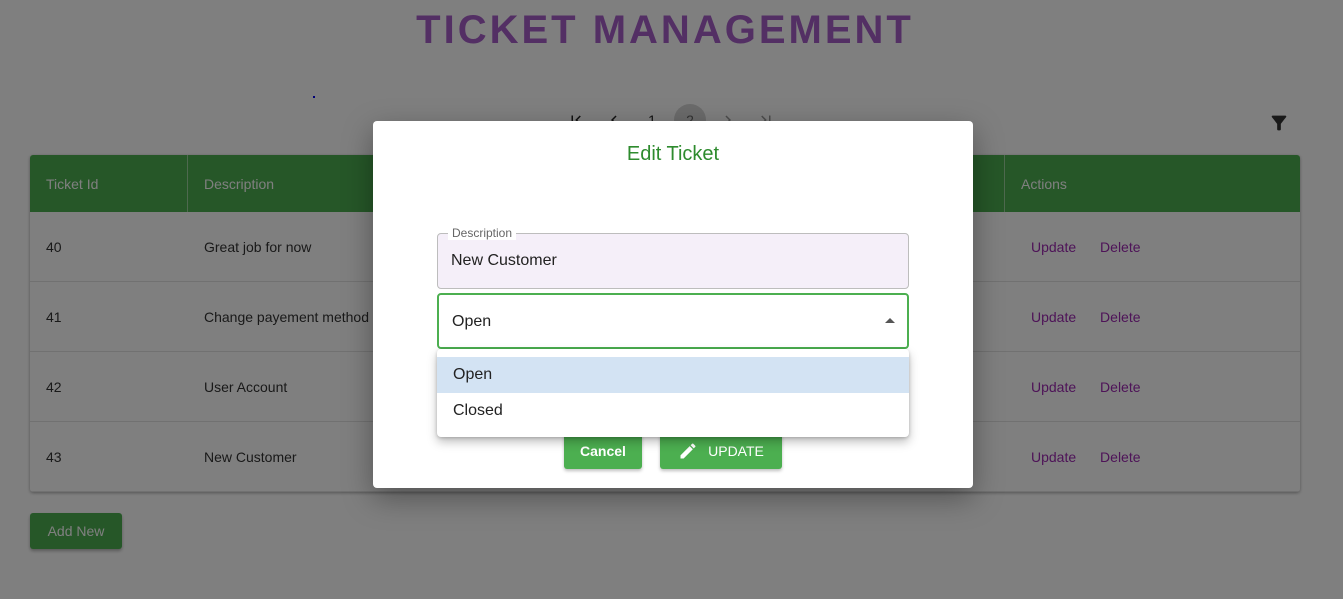  Describe the element at coordinates (673, 154) in the screenshot. I see `dialog-title: Edit Ticket` at that location.